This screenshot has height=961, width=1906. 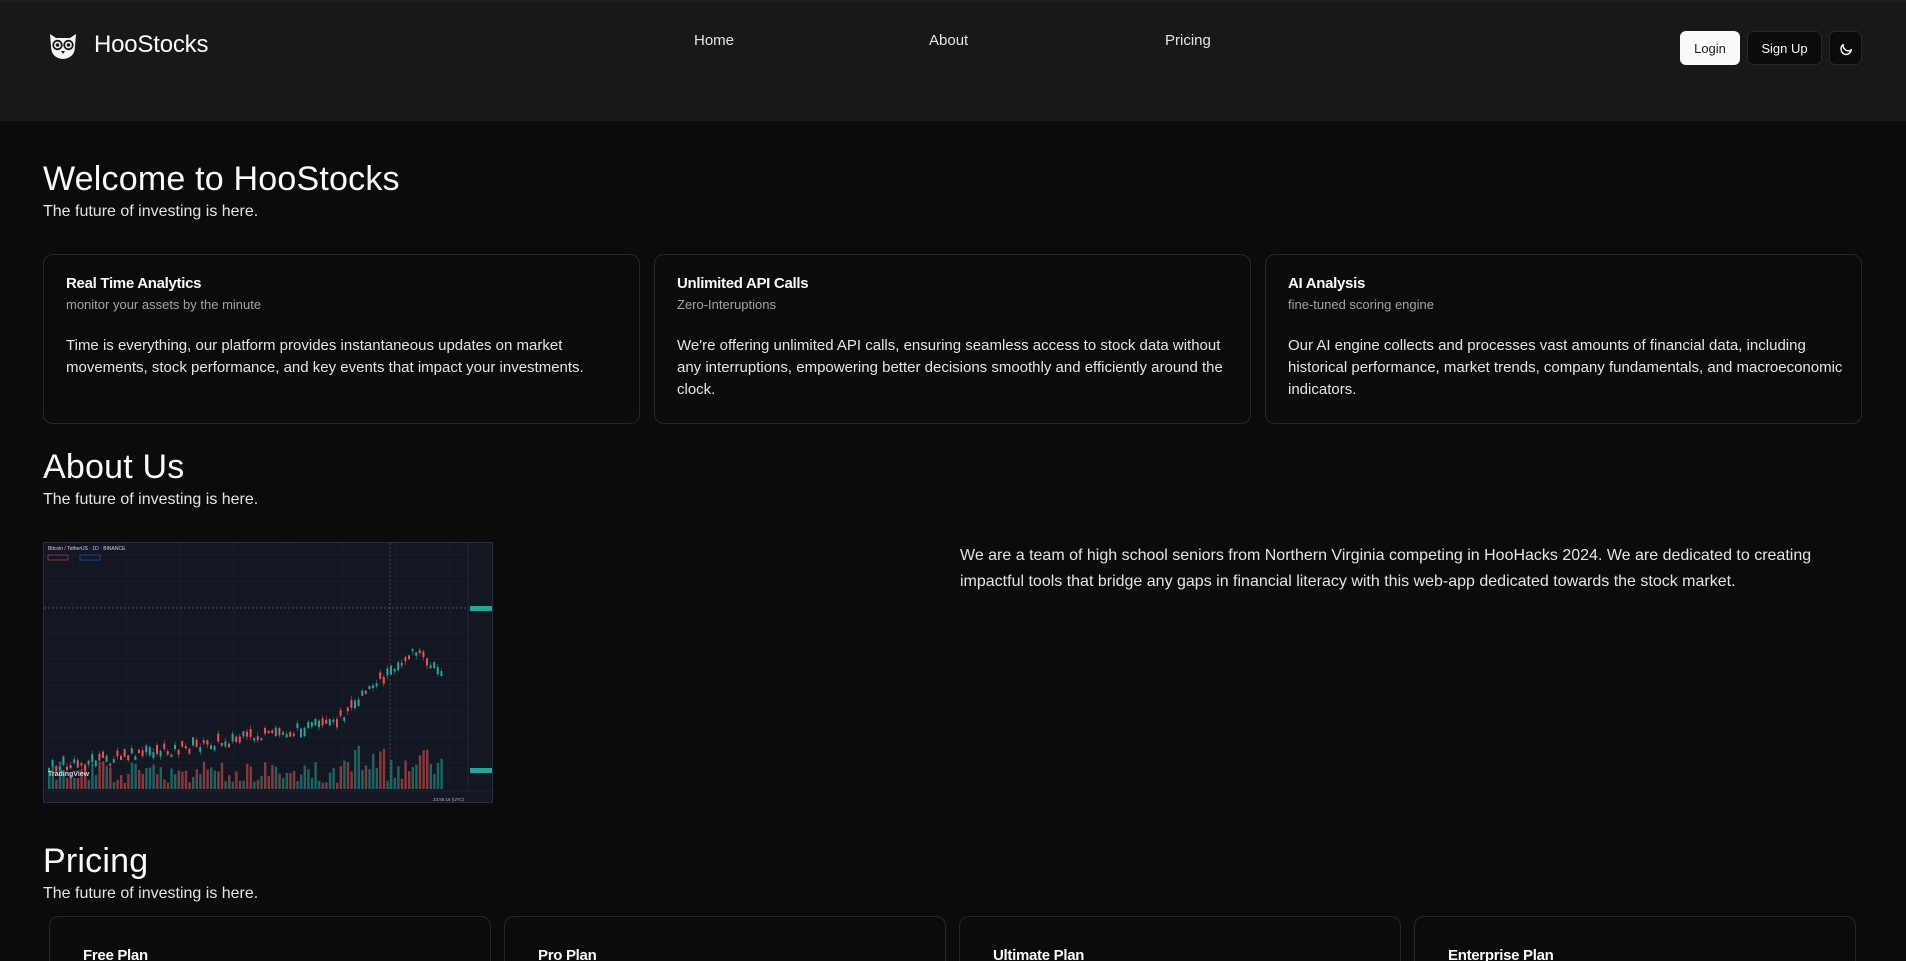 What do you see at coordinates (449, 799) in the screenshot?
I see `chart-time-label: 23:55:16 (UTC)` at bounding box center [449, 799].